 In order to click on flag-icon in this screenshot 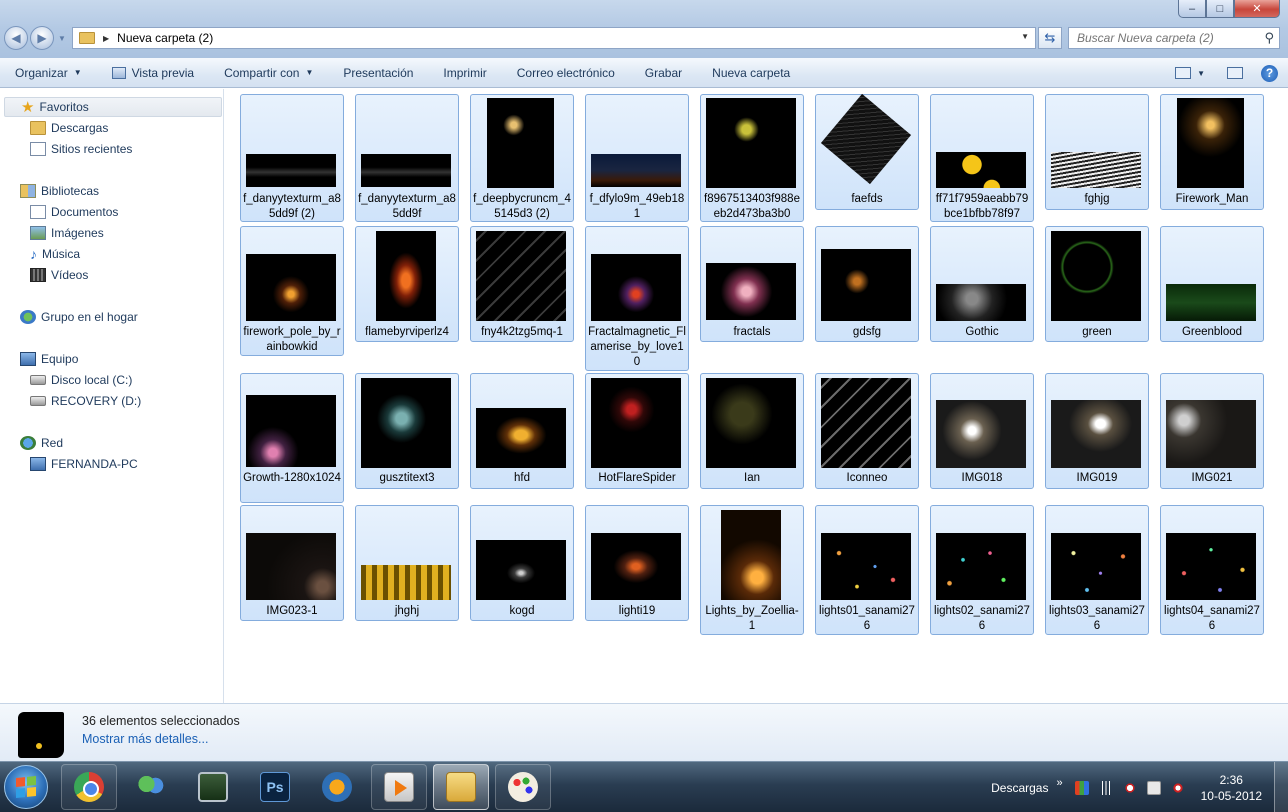, I will do `click(1081, 787)`.